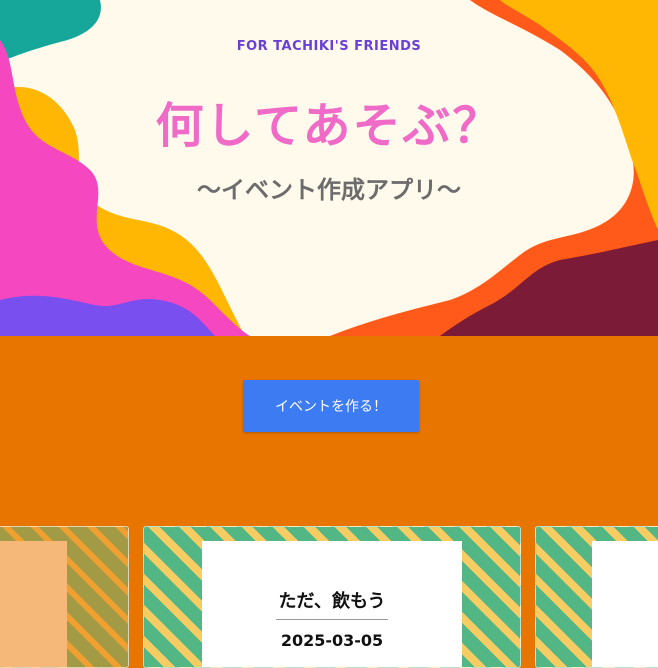  I want to click on hero-subtitle: FOR TACHIKI'S FRIENDS, so click(329, 46).